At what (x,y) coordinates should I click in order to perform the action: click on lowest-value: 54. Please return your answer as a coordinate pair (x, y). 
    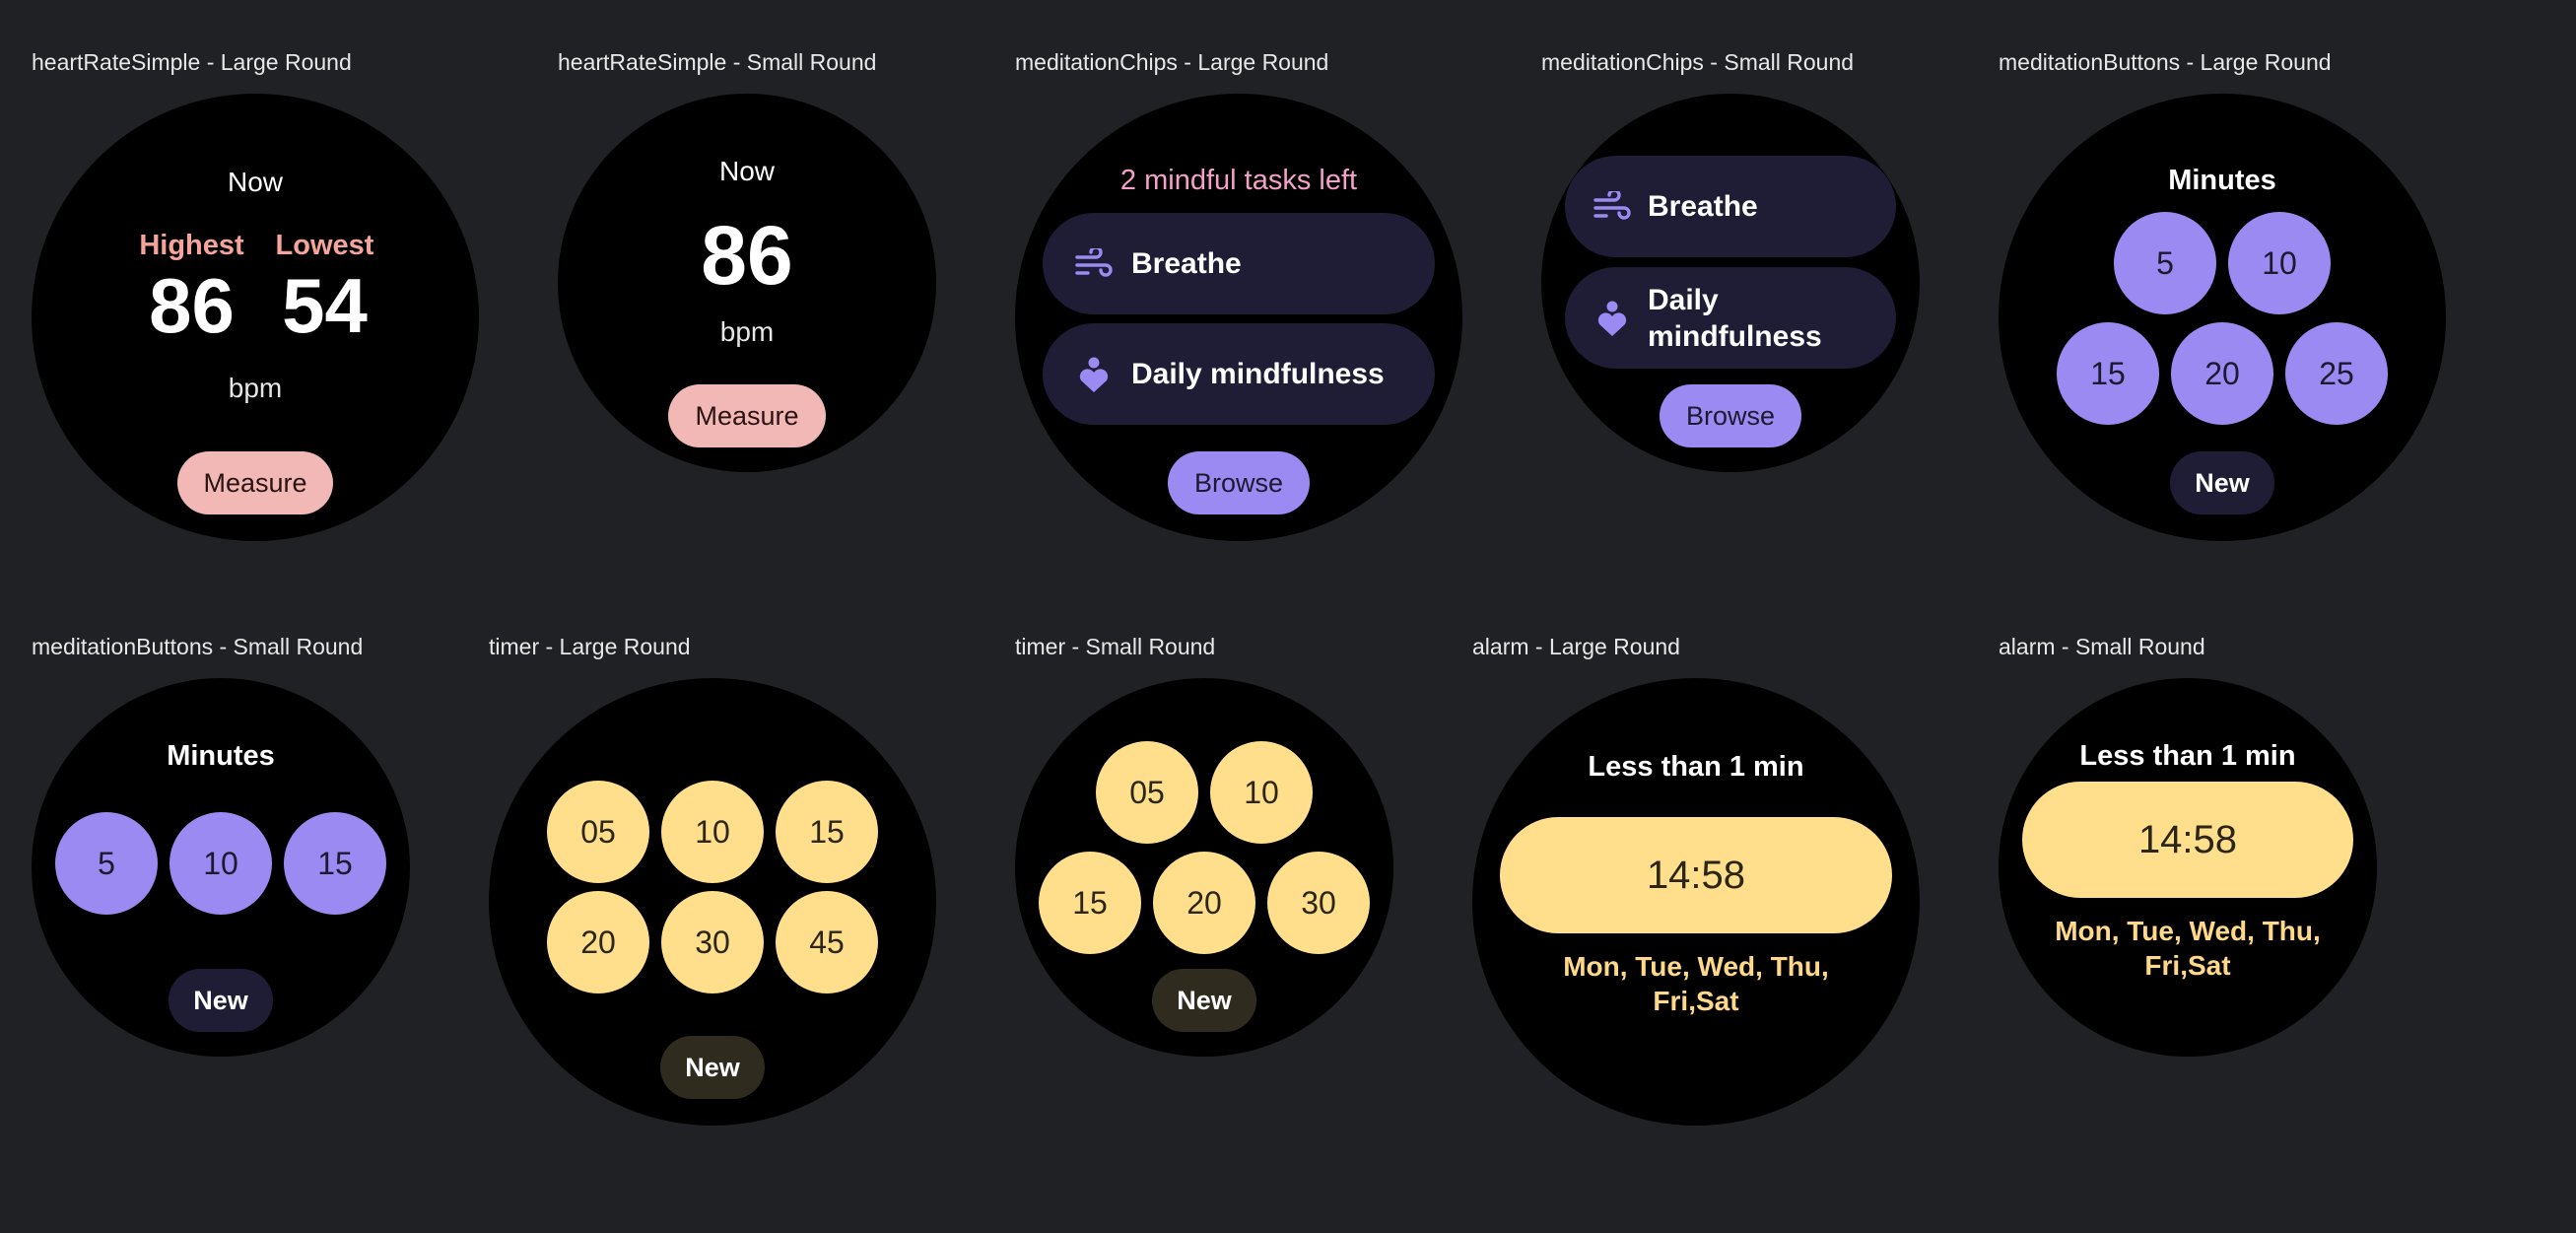
    Looking at the image, I should click on (325, 305).